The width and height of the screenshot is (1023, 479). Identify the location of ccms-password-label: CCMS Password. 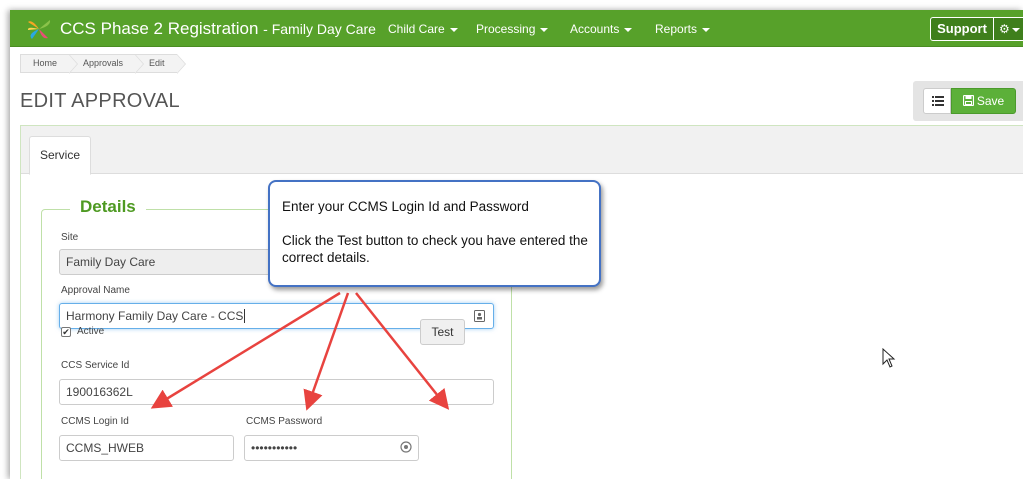
(284, 421).